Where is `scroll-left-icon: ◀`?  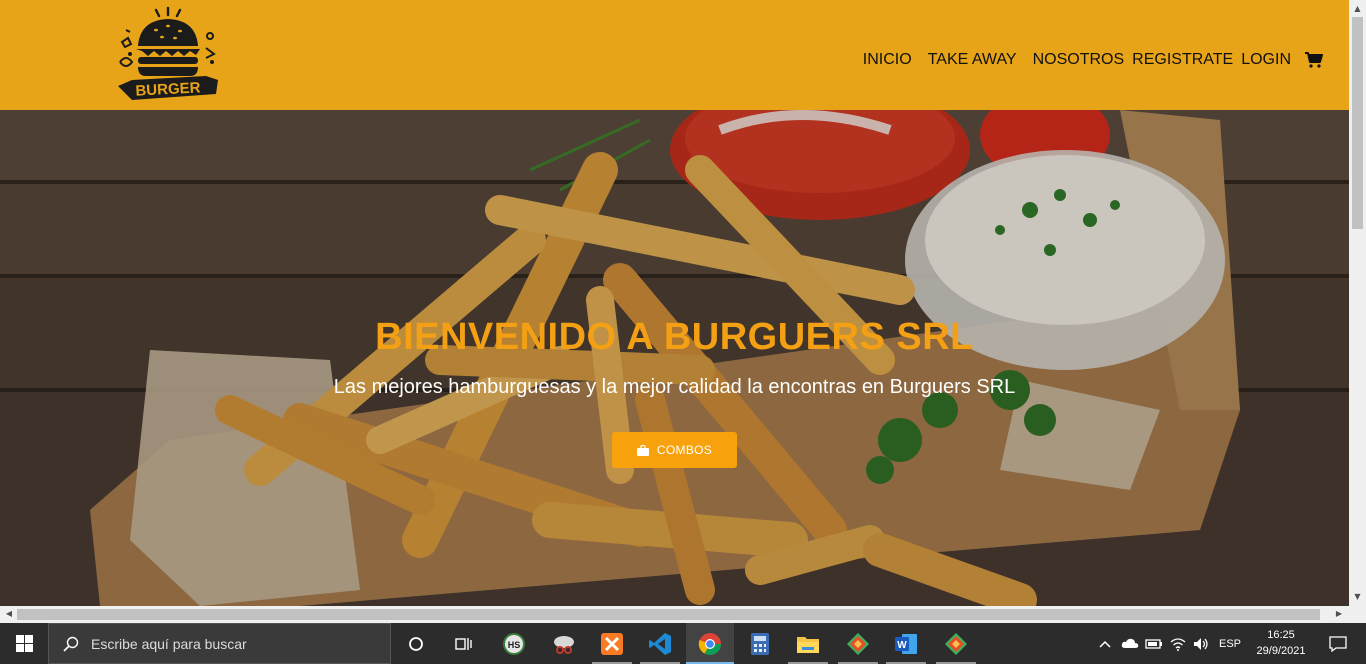 scroll-left-icon: ◀ is located at coordinates (9, 614).